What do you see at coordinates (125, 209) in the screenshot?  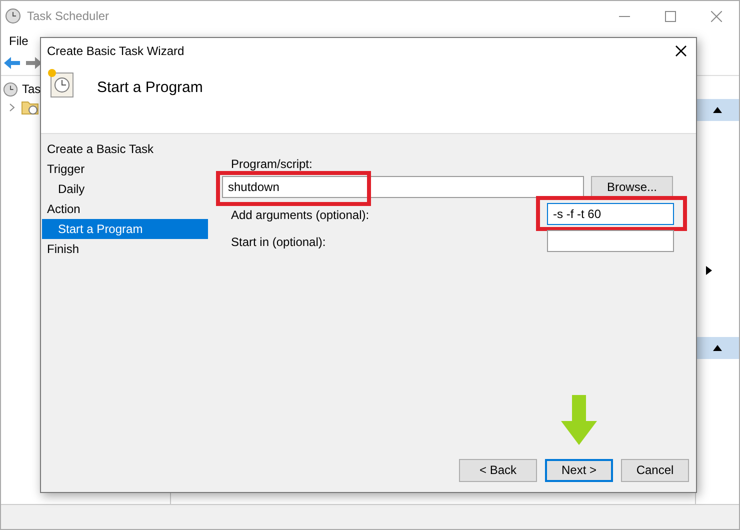 I see `wizard-step: Action` at bounding box center [125, 209].